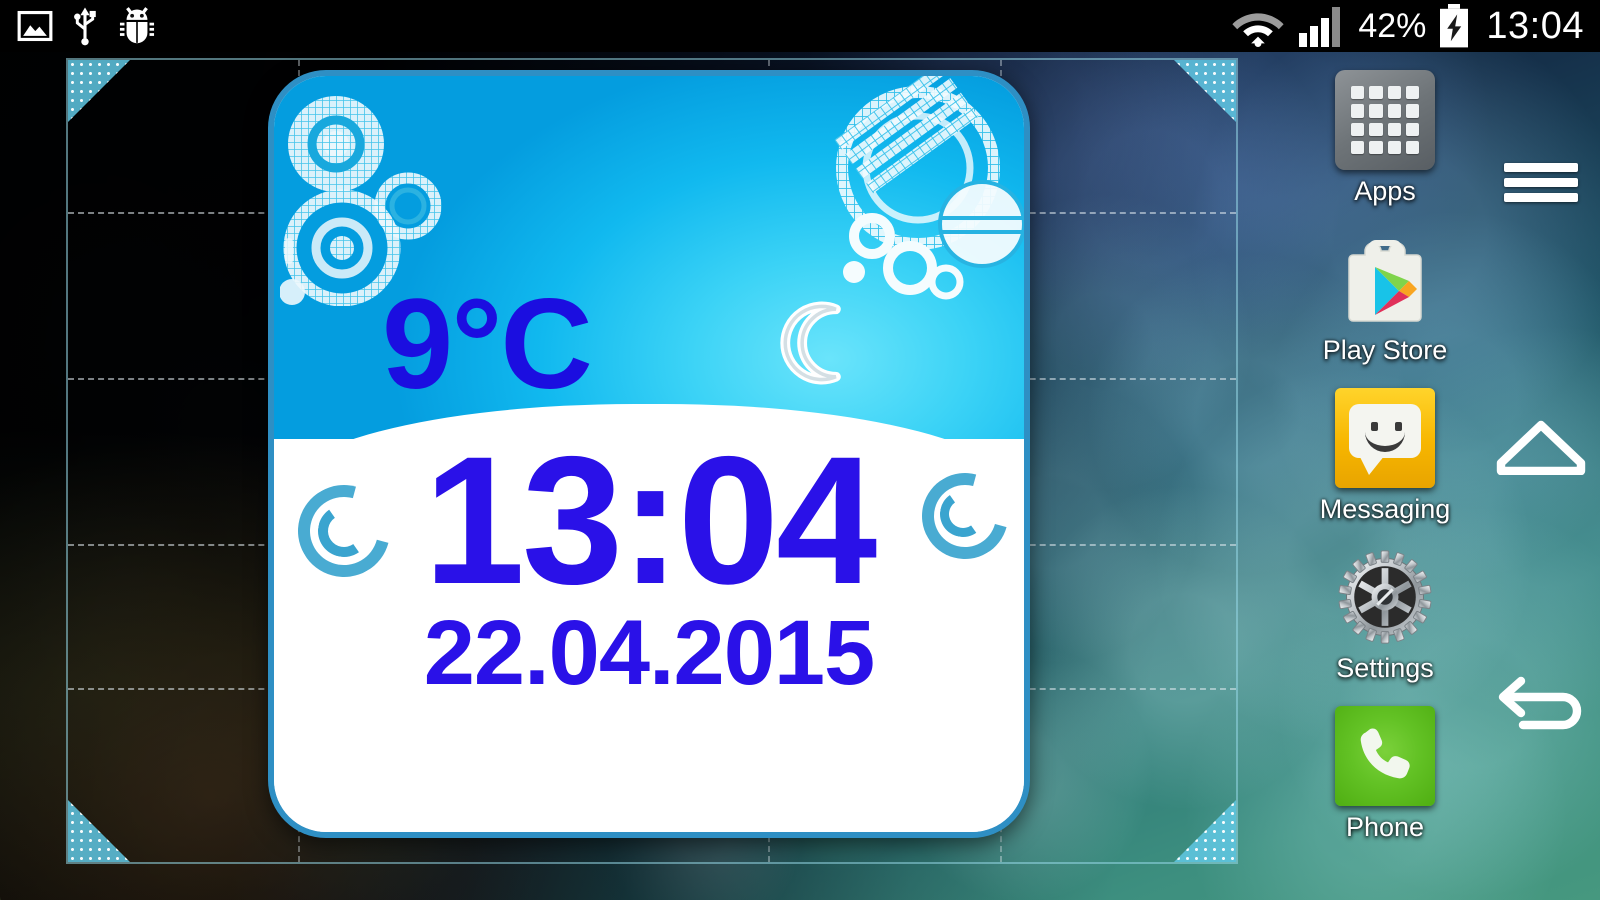 The image size is (1600, 900). Describe the element at coordinates (1535, 25) in the screenshot. I see `status-bar-clock: 13:04` at that location.